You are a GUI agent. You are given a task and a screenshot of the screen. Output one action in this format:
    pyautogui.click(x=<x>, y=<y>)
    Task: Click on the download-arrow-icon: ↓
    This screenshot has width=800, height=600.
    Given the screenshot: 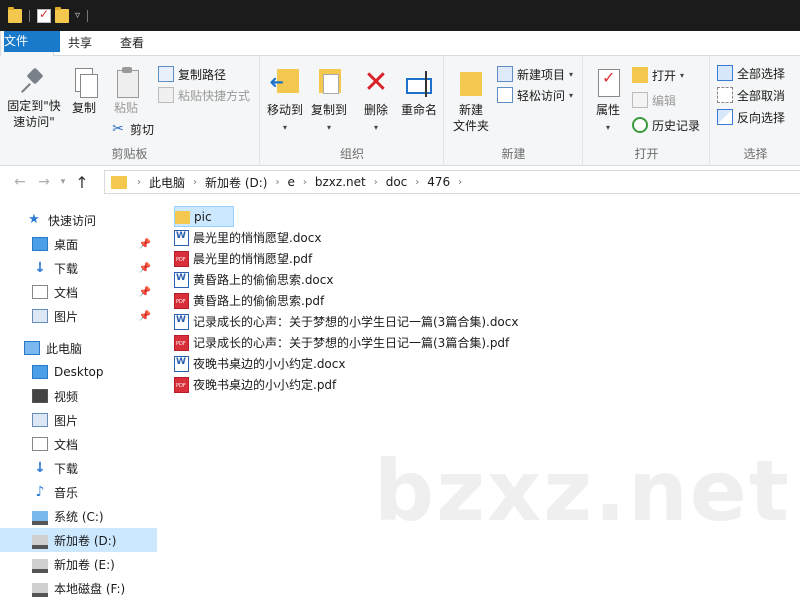 What is the action you would take?
    pyautogui.click(x=40, y=468)
    